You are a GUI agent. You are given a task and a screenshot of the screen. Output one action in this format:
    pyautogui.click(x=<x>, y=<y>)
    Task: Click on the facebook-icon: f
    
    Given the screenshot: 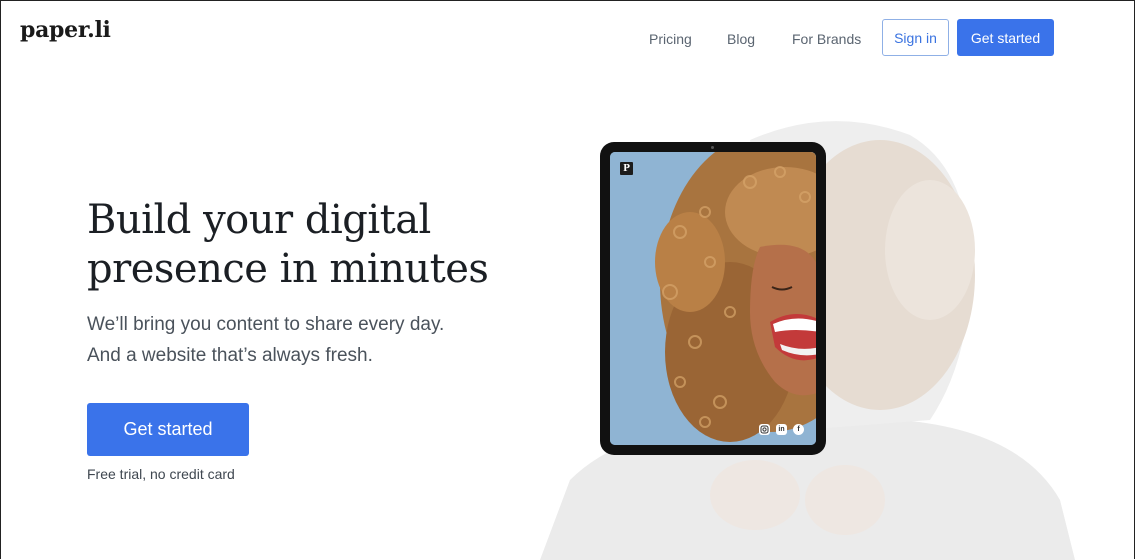 What is the action you would take?
    pyautogui.click(x=798, y=429)
    